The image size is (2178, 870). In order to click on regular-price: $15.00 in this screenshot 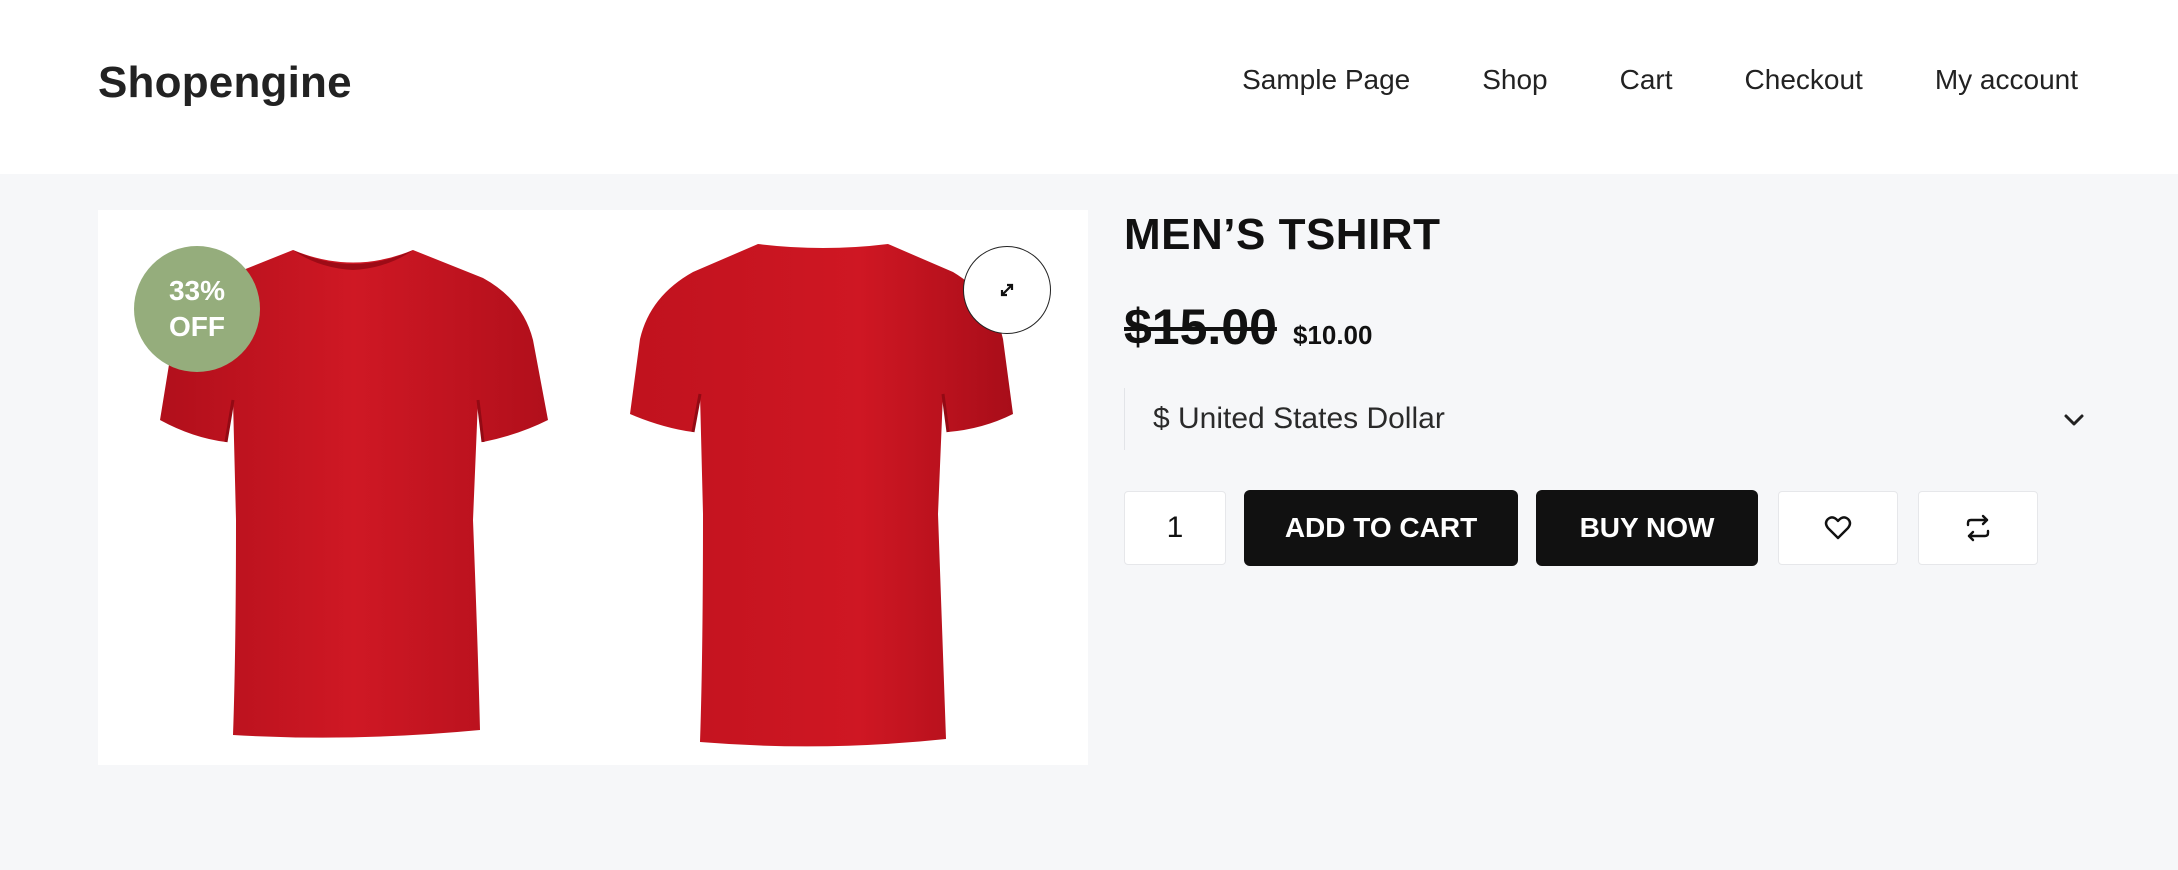, I will do `click(1200, 327)`.